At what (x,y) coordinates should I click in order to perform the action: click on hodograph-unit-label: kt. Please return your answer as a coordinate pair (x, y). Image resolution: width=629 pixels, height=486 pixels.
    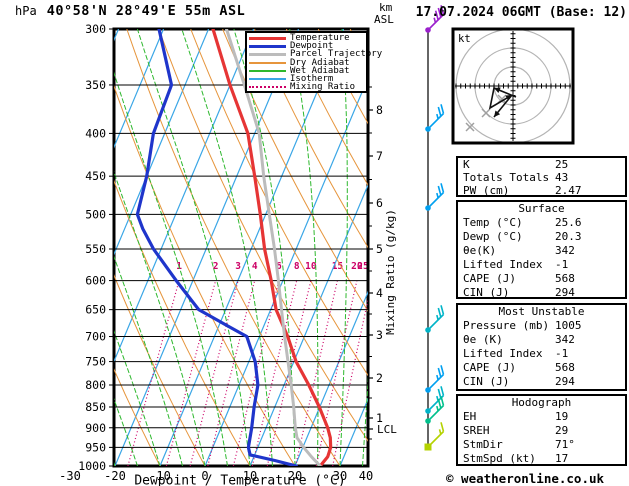
    Looking at the image, I should click on (464, 39).